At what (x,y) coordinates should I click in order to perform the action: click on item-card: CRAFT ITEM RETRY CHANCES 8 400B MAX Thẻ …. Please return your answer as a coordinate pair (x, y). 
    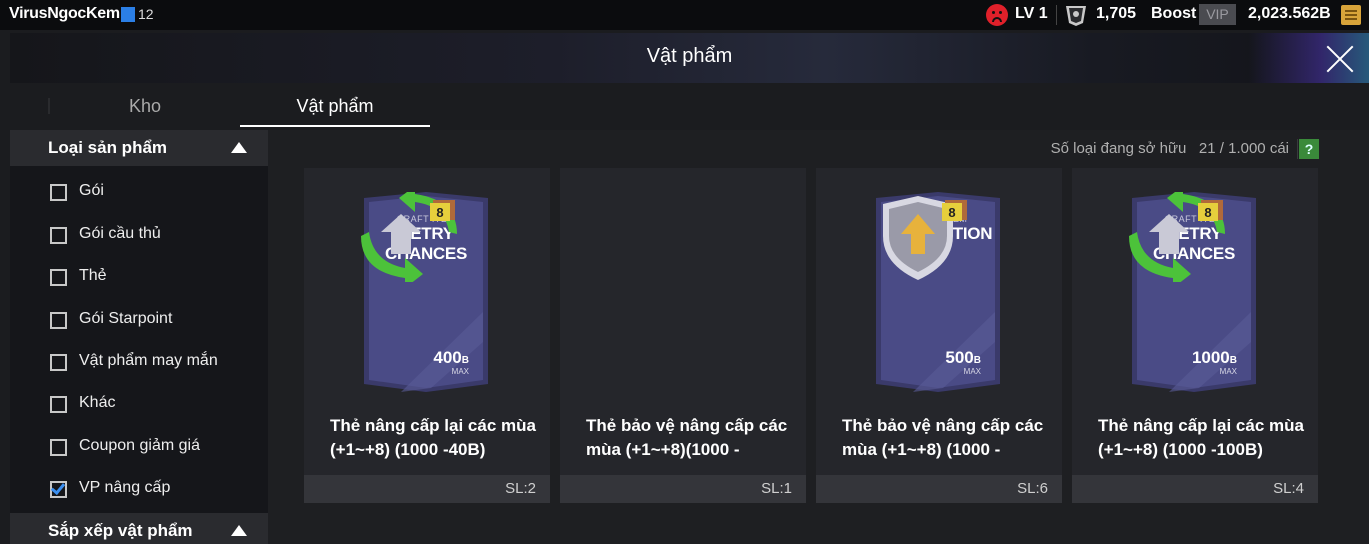
    Looking at the image, I should click on (427, 335).